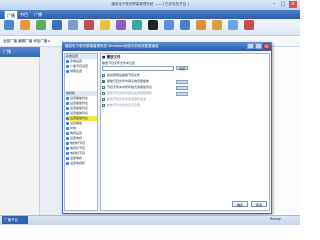 This screenshot has height=240, width=320. Describe the element at coordinates (137, 25) in the screenshot. I see `play-icon` at that location.